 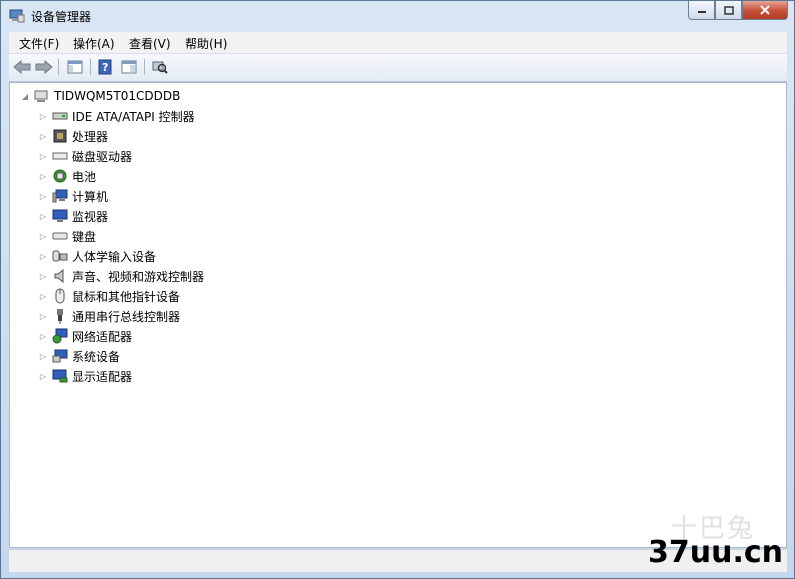 What do you see at coordinates (60, 116) in the screenshot?
I see `ide-controller-icon` at bounding box center [60, 116].